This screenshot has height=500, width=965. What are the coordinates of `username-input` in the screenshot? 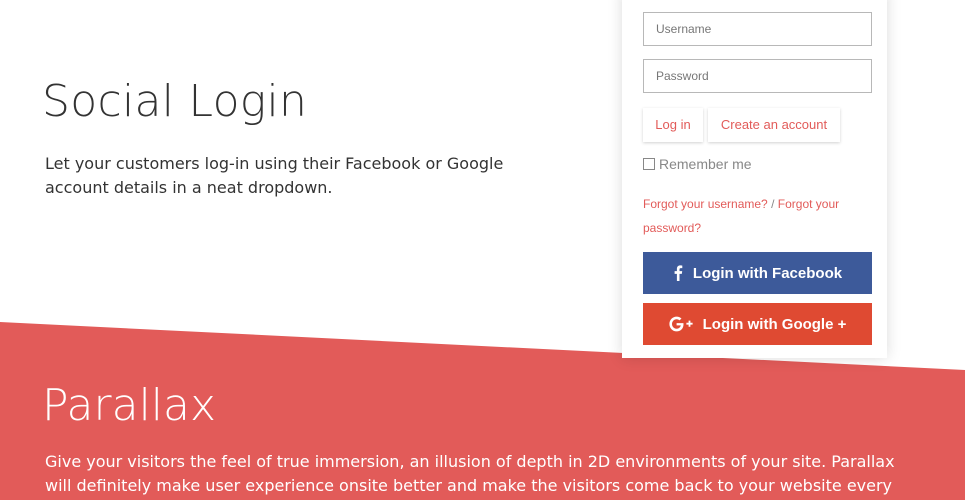 It's located at (757, 29).